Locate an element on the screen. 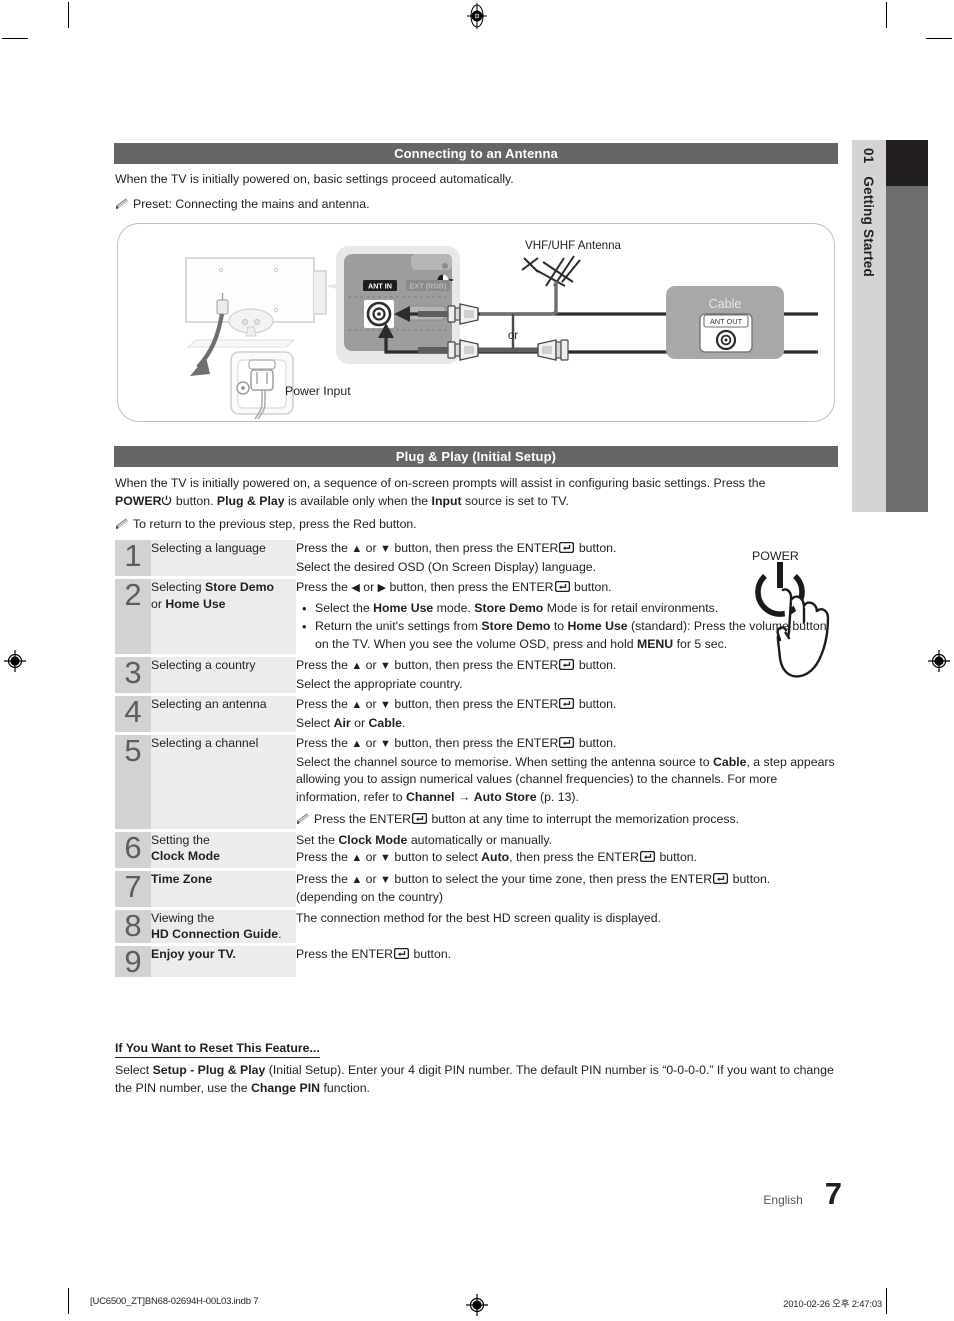  step-title: Setting the Clock Mode is located at coordinates (223, 849).